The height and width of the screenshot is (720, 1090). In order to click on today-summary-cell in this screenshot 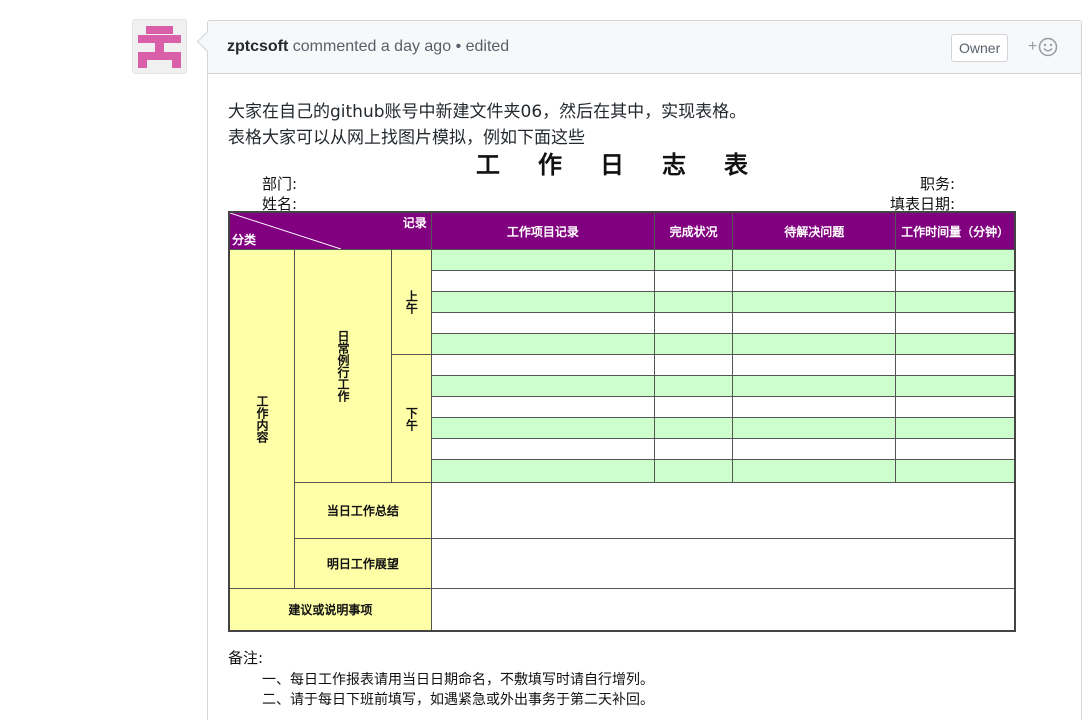, I will do `click(723, 510)`.